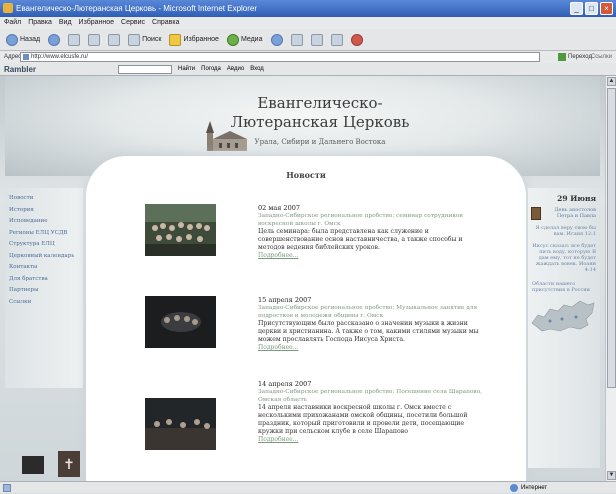 The image size is (616, 494). What do you see at coordinates (46, 257) in the screenshot?
I see `nav-link-calendar: Церковный календарь` at bounding box center [46, 257].